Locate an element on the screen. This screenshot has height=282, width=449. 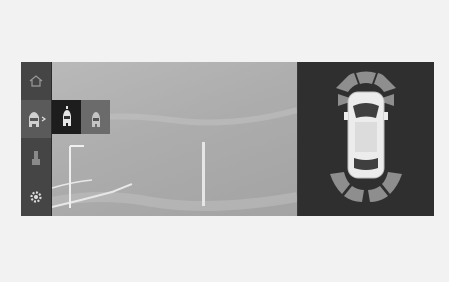
view-option-top is located at coordinates (95, 117).